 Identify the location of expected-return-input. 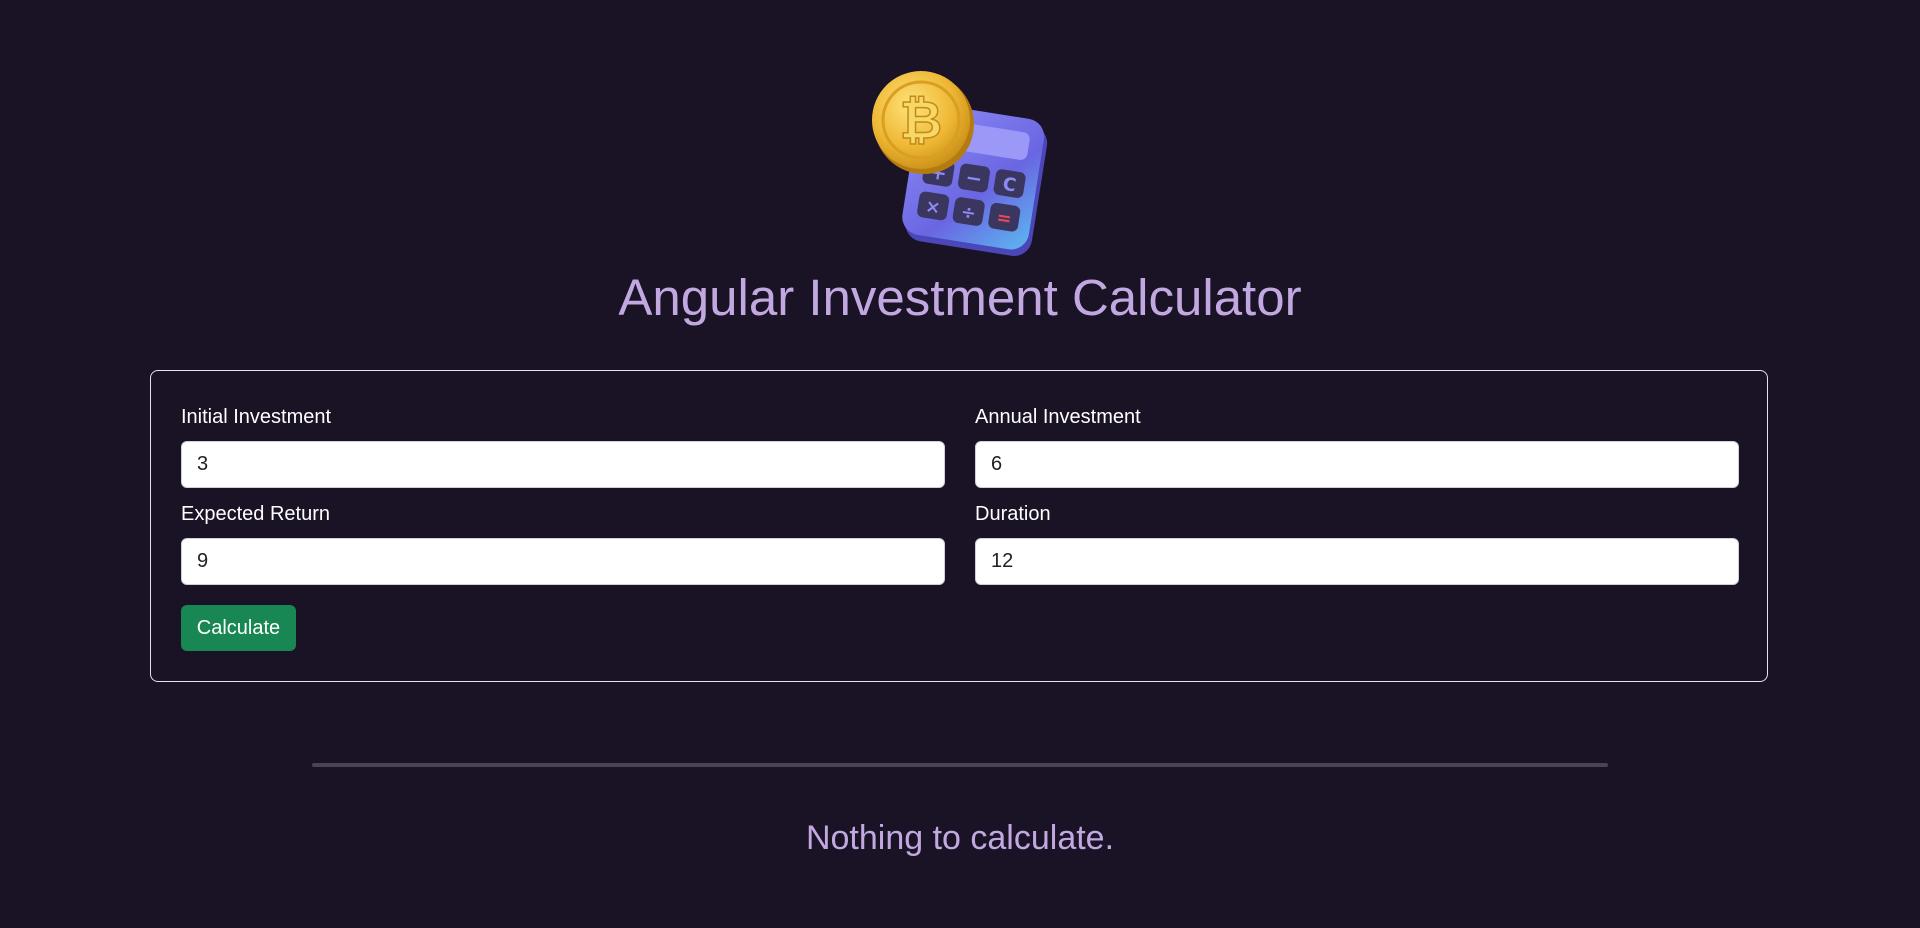
(563, 561).